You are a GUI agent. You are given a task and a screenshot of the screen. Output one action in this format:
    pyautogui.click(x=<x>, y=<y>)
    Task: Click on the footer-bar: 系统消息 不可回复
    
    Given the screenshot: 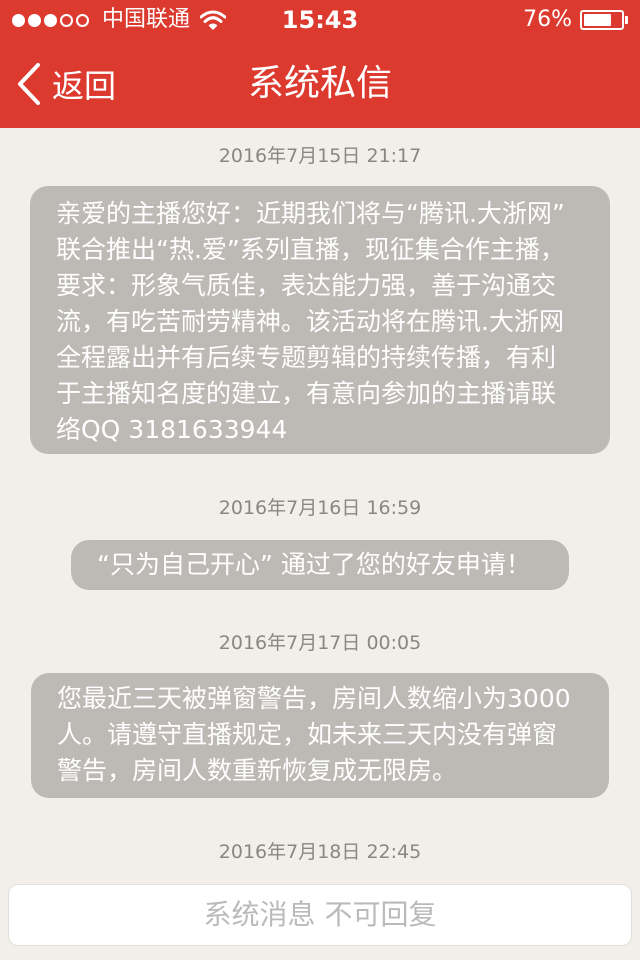 What is the action you would take?
    pyautogui.click(x=320, y=915)
    